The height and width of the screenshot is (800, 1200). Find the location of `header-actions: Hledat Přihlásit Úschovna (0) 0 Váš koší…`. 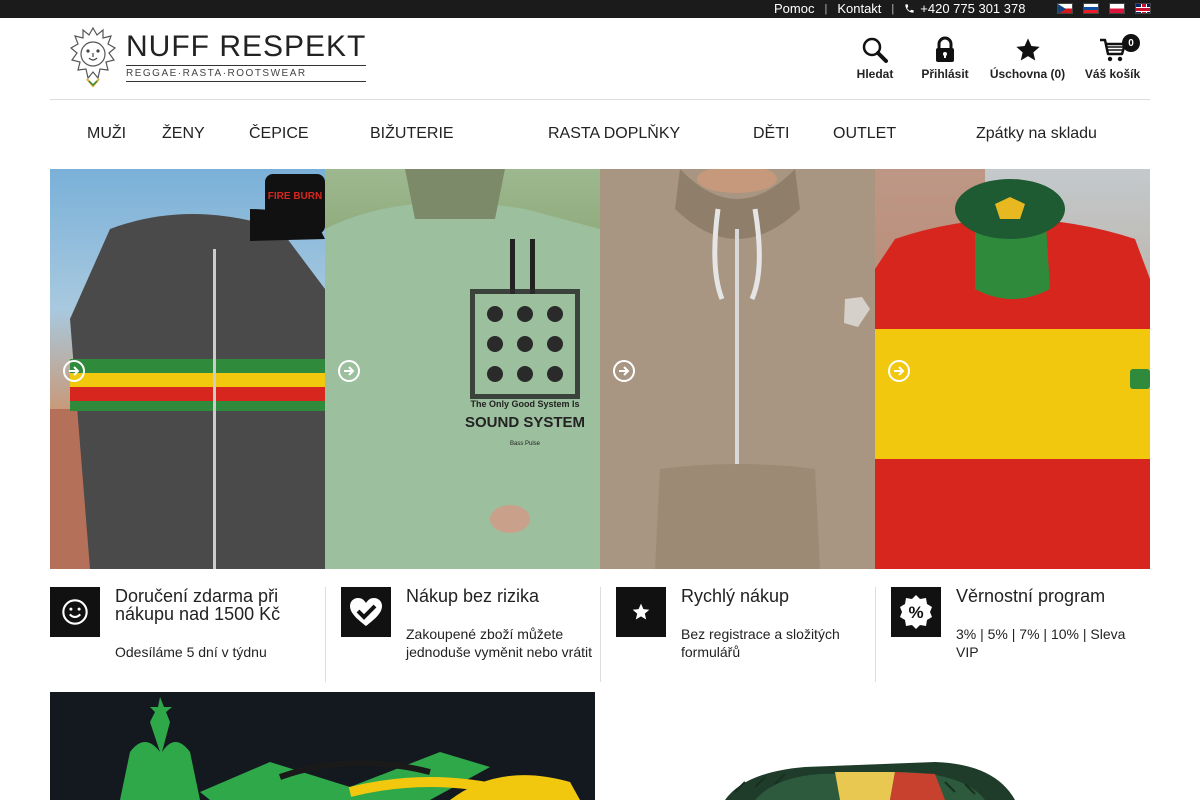

header-actions: Hledat Přihlásit Úschovna (0) 0 Váš koší… is located at coordinates (995, 57).